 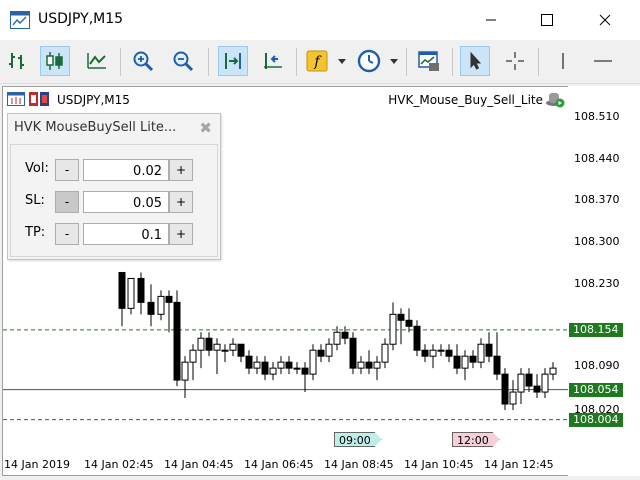 I want to click on autoscroll-button, so click(x=233, y=61).